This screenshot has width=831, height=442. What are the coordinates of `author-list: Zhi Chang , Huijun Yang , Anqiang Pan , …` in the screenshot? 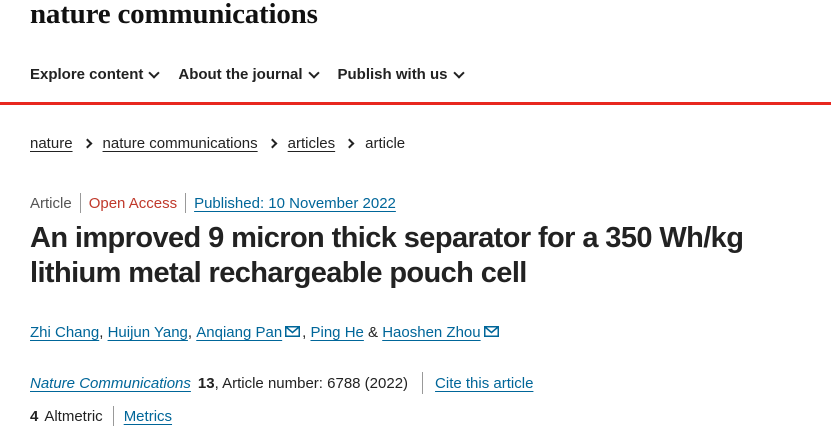 It's located at (265, 332).